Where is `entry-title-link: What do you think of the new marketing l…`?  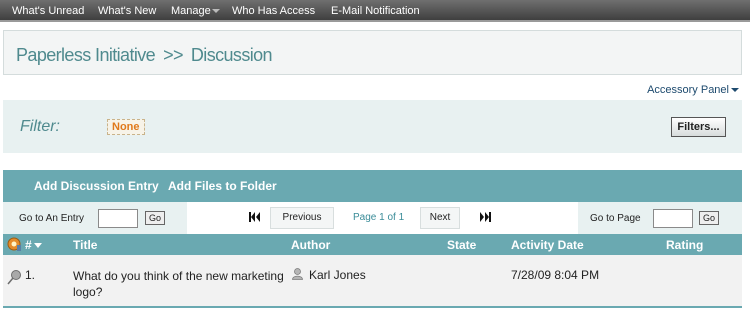
entry-title-link: What do you think of the new marketing l… is located at coordinates (183, 284).